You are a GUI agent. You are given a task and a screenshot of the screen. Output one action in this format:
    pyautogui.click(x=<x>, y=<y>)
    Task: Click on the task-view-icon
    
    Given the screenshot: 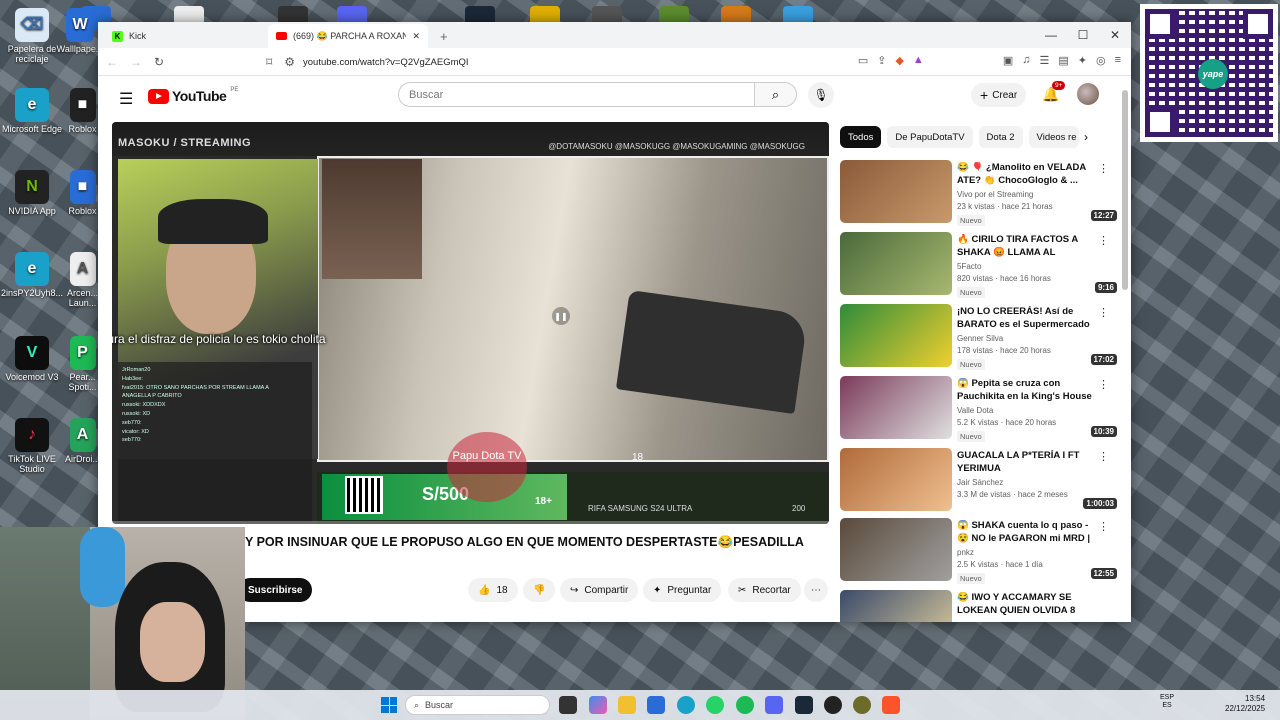 What is the action you would take?
    pyautogui.click(x=568, y=705)
    